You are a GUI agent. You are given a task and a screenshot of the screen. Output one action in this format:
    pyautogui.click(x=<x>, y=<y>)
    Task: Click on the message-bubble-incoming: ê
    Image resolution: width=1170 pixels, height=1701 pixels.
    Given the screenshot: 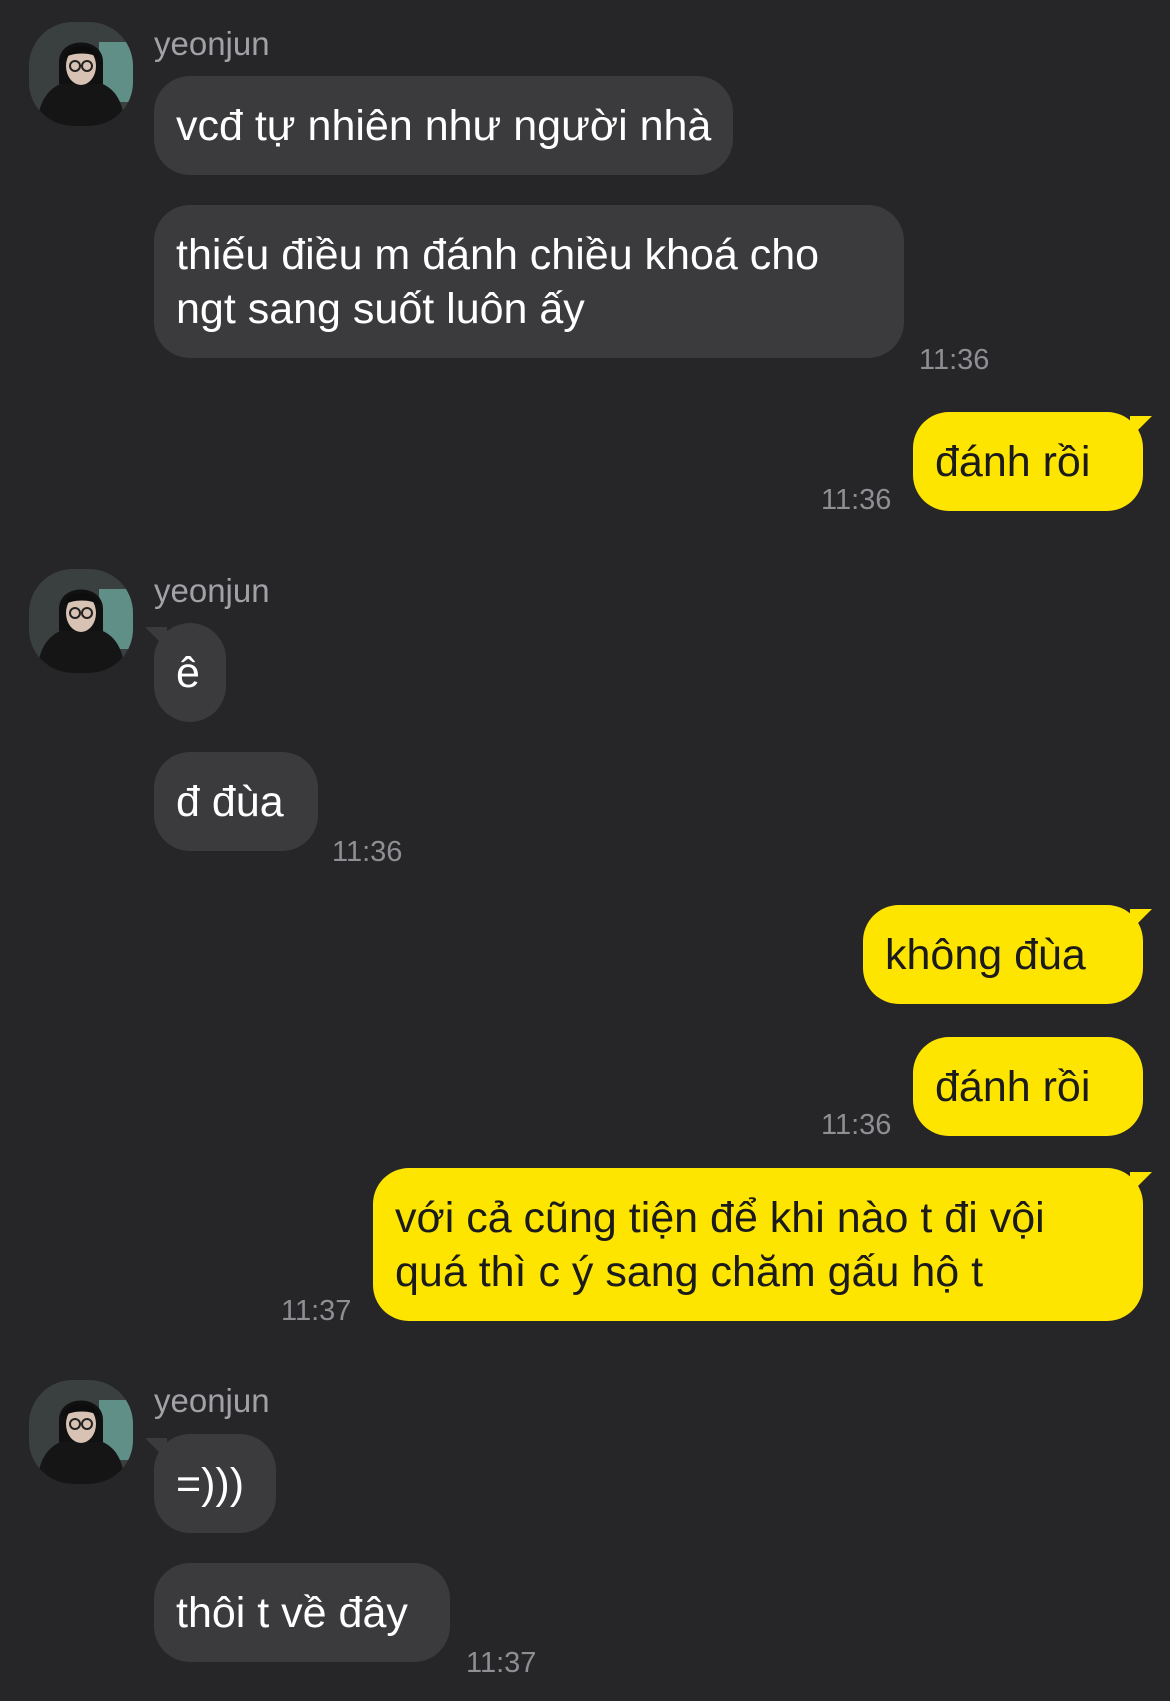 What is the action you would take?
    pyautogui.click(x=190, y=672)
    